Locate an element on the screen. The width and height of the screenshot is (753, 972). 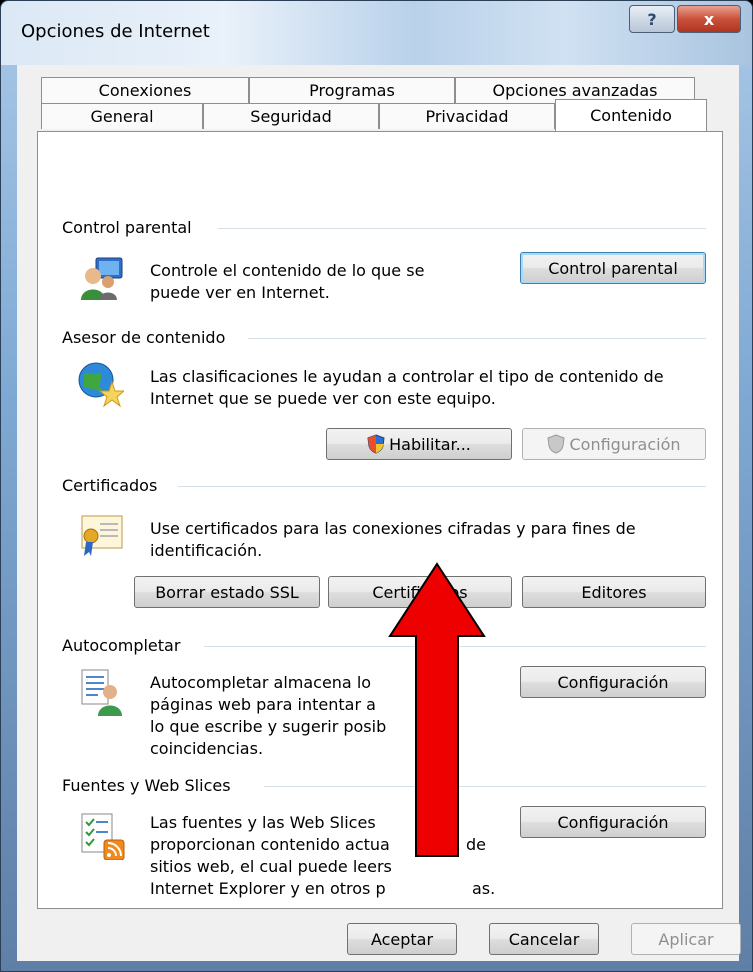
feeds-desc-fragment: as. is located at coordinates (484, 888).